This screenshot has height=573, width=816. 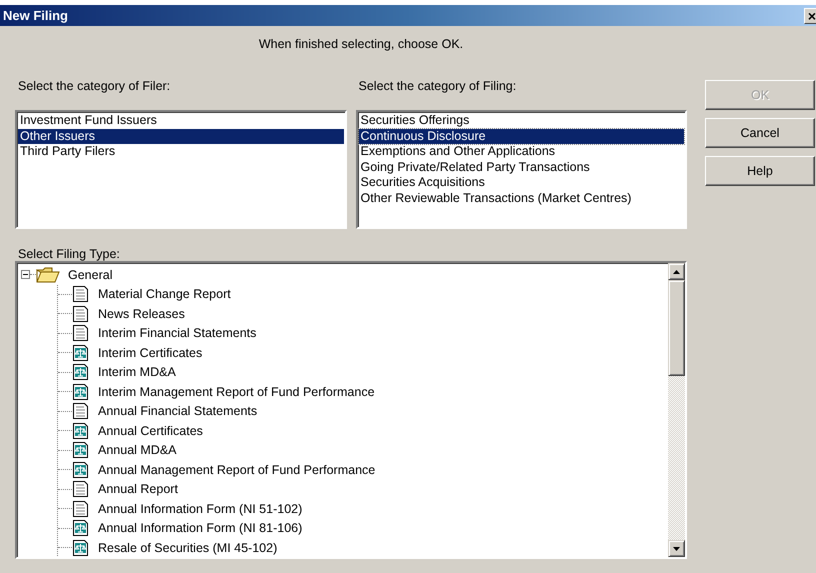 I want to click on tree-item: News Releases, so click(x=363, y=314).